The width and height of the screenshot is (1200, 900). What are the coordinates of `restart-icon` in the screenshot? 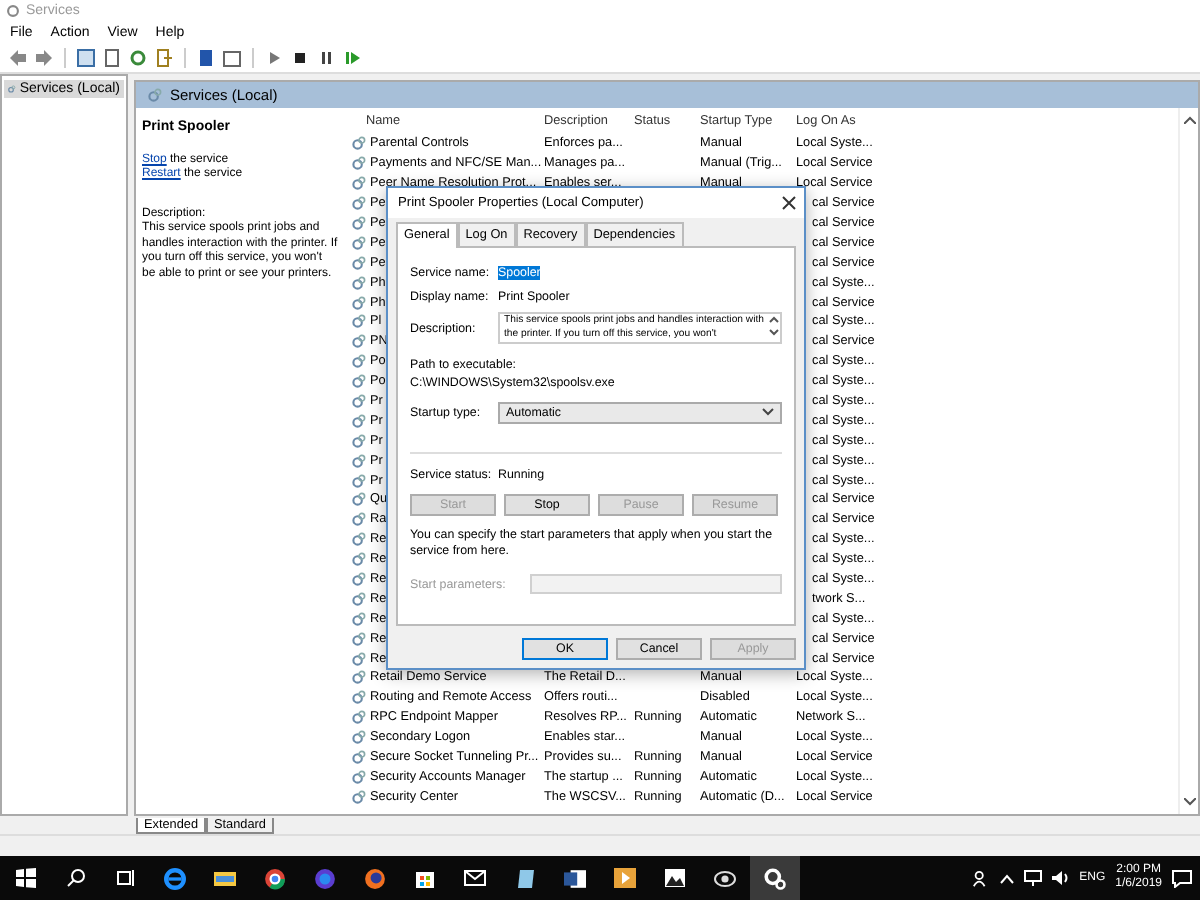 It's located at (352, 58).